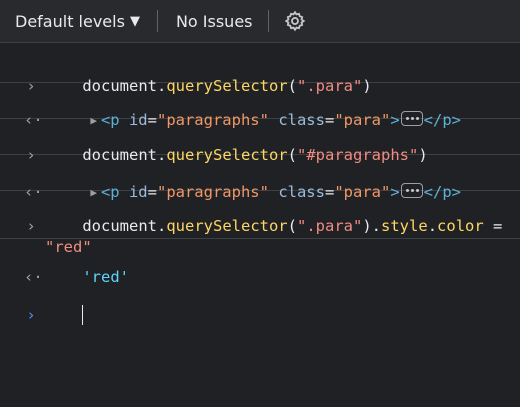 This screenshot has width=520, height=407. I want to click on input-chevron-icon: ›, so click(31, 226).